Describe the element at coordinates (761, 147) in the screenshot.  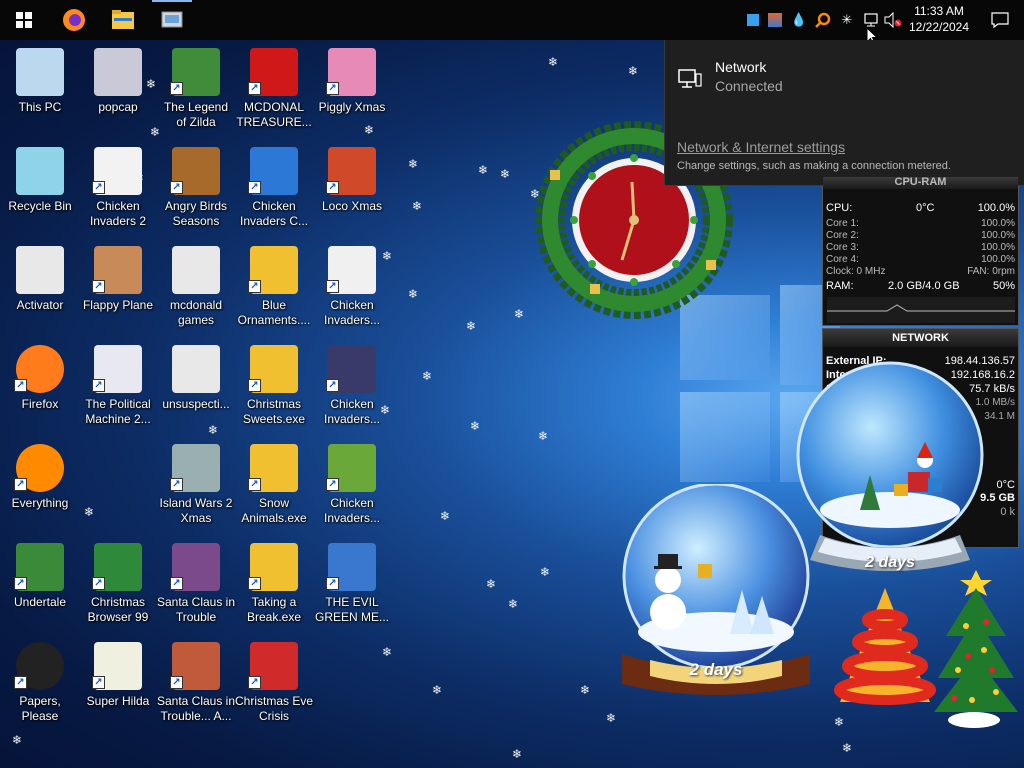
I see `network-settings-link: Network & Internet settings` at that location.